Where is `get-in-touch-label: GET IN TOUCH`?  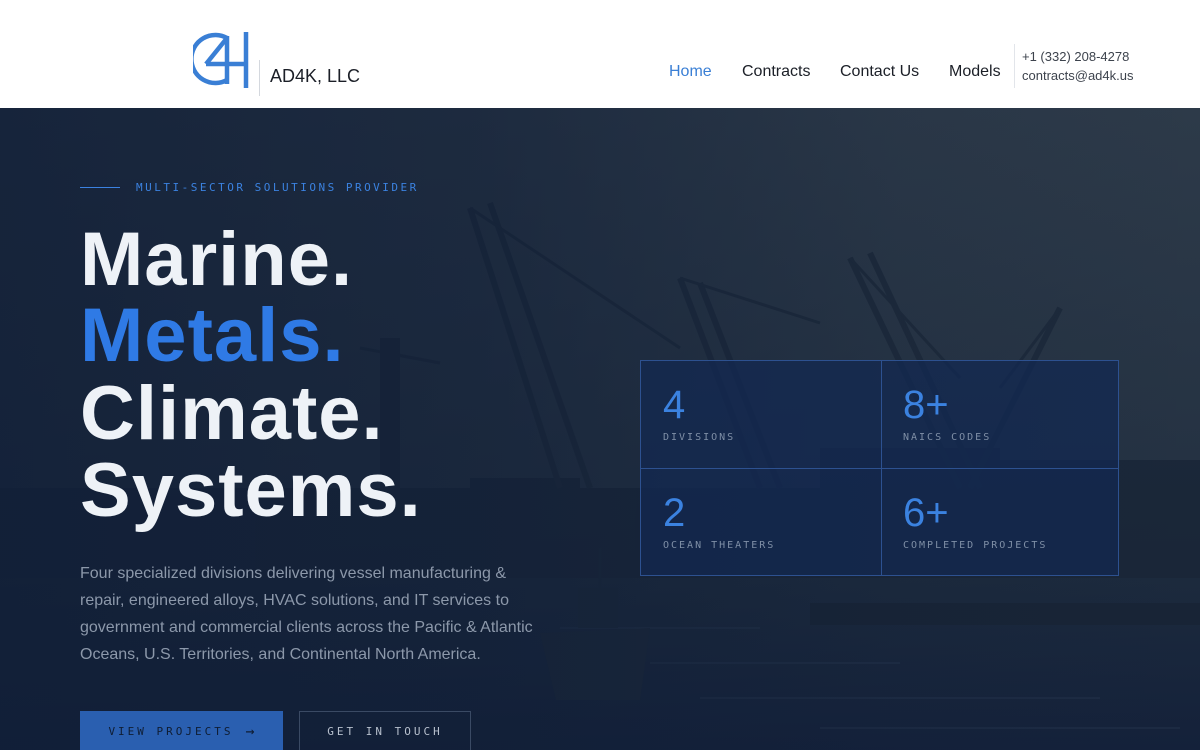
get-in-touch-label: GET IN TOUCH is located at coordinates (385, 731).